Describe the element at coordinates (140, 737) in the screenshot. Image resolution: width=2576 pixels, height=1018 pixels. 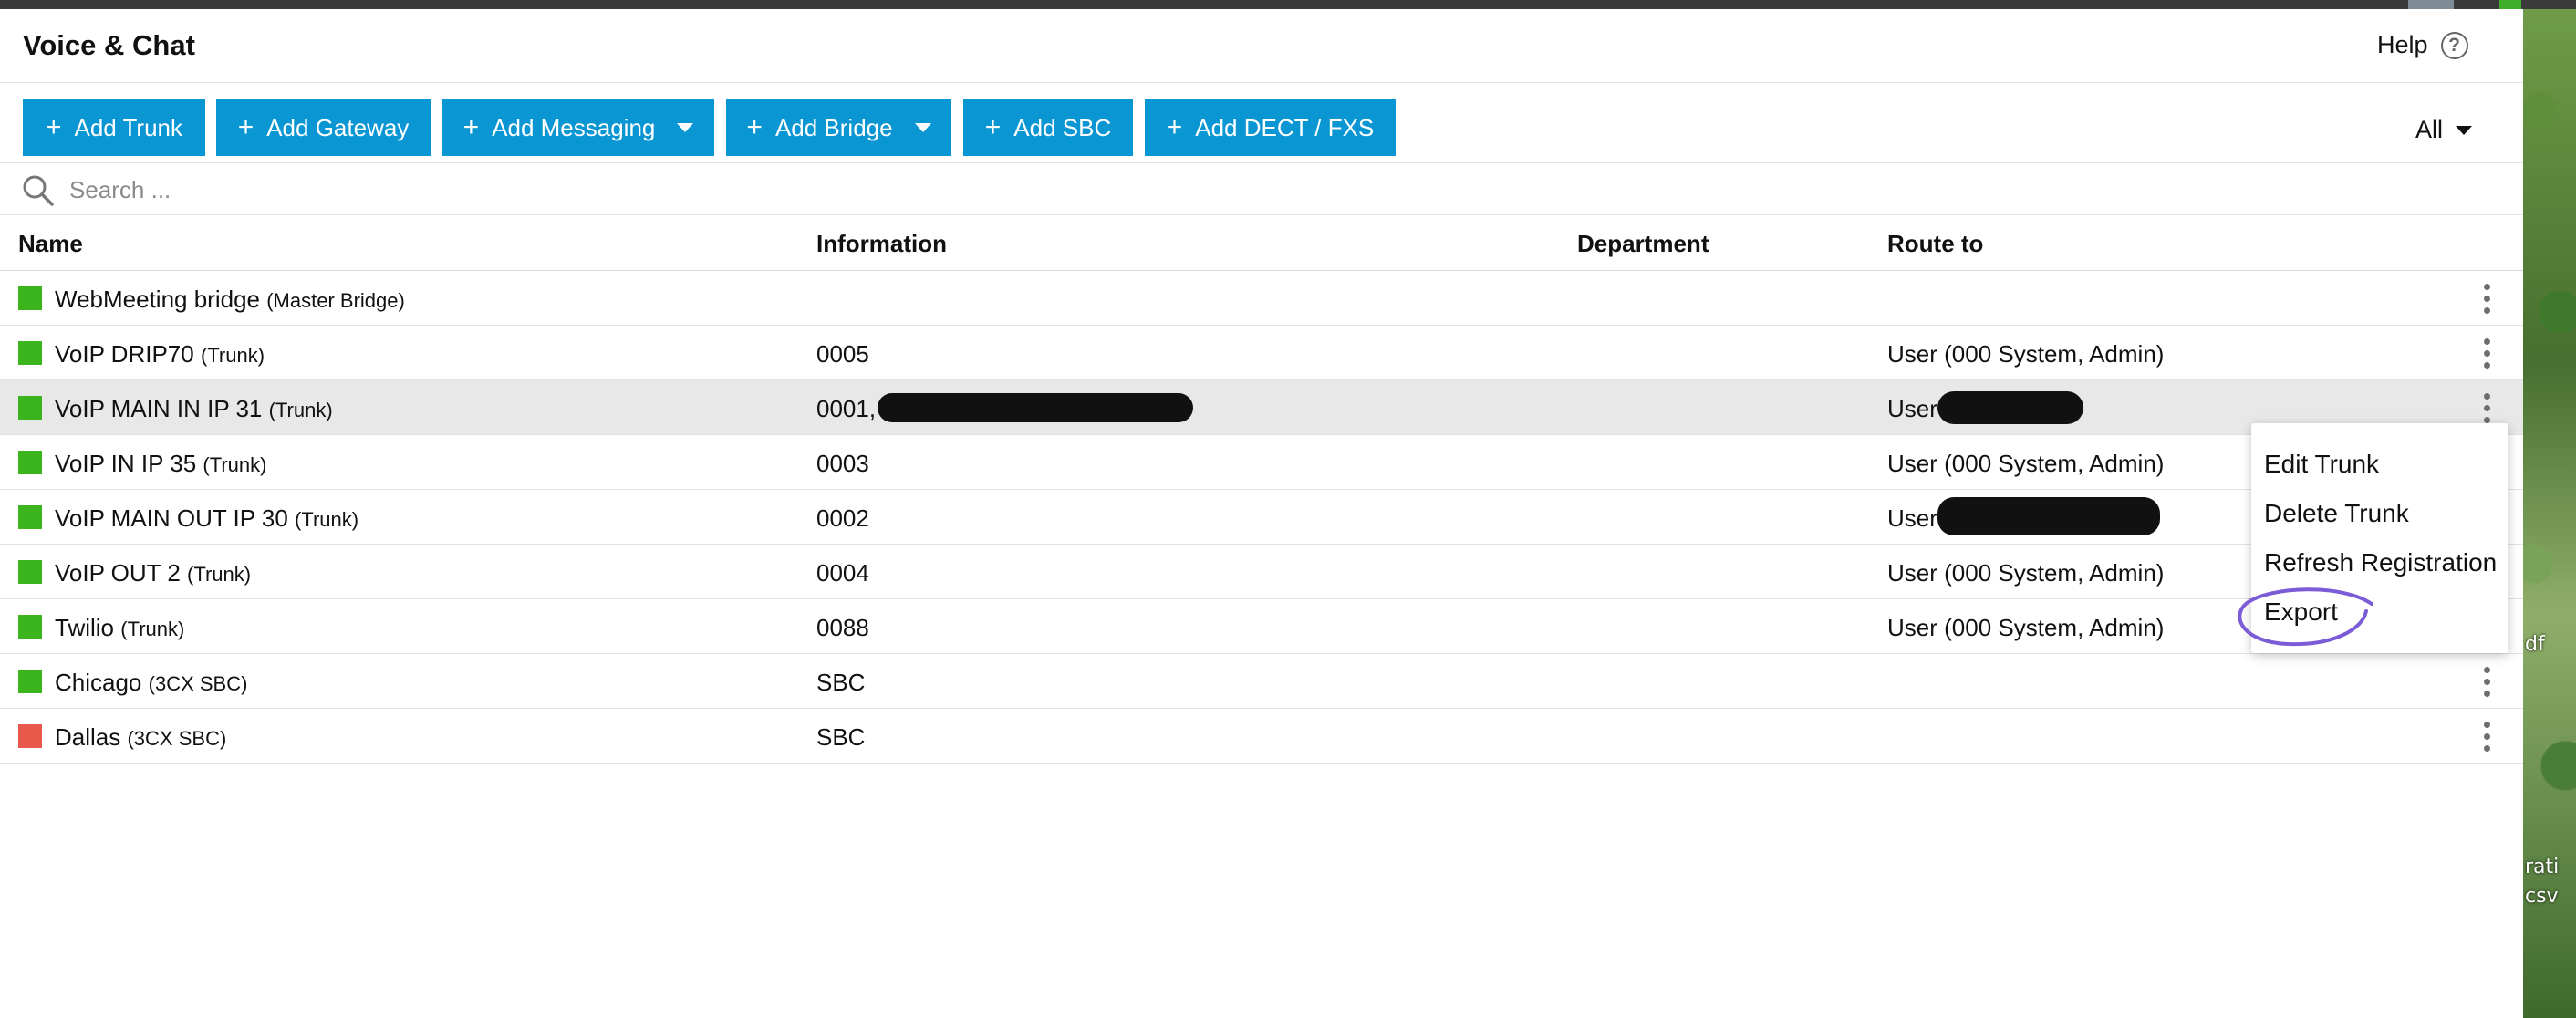
I see `row-name: Dallas (3CX SBC)` at that location.